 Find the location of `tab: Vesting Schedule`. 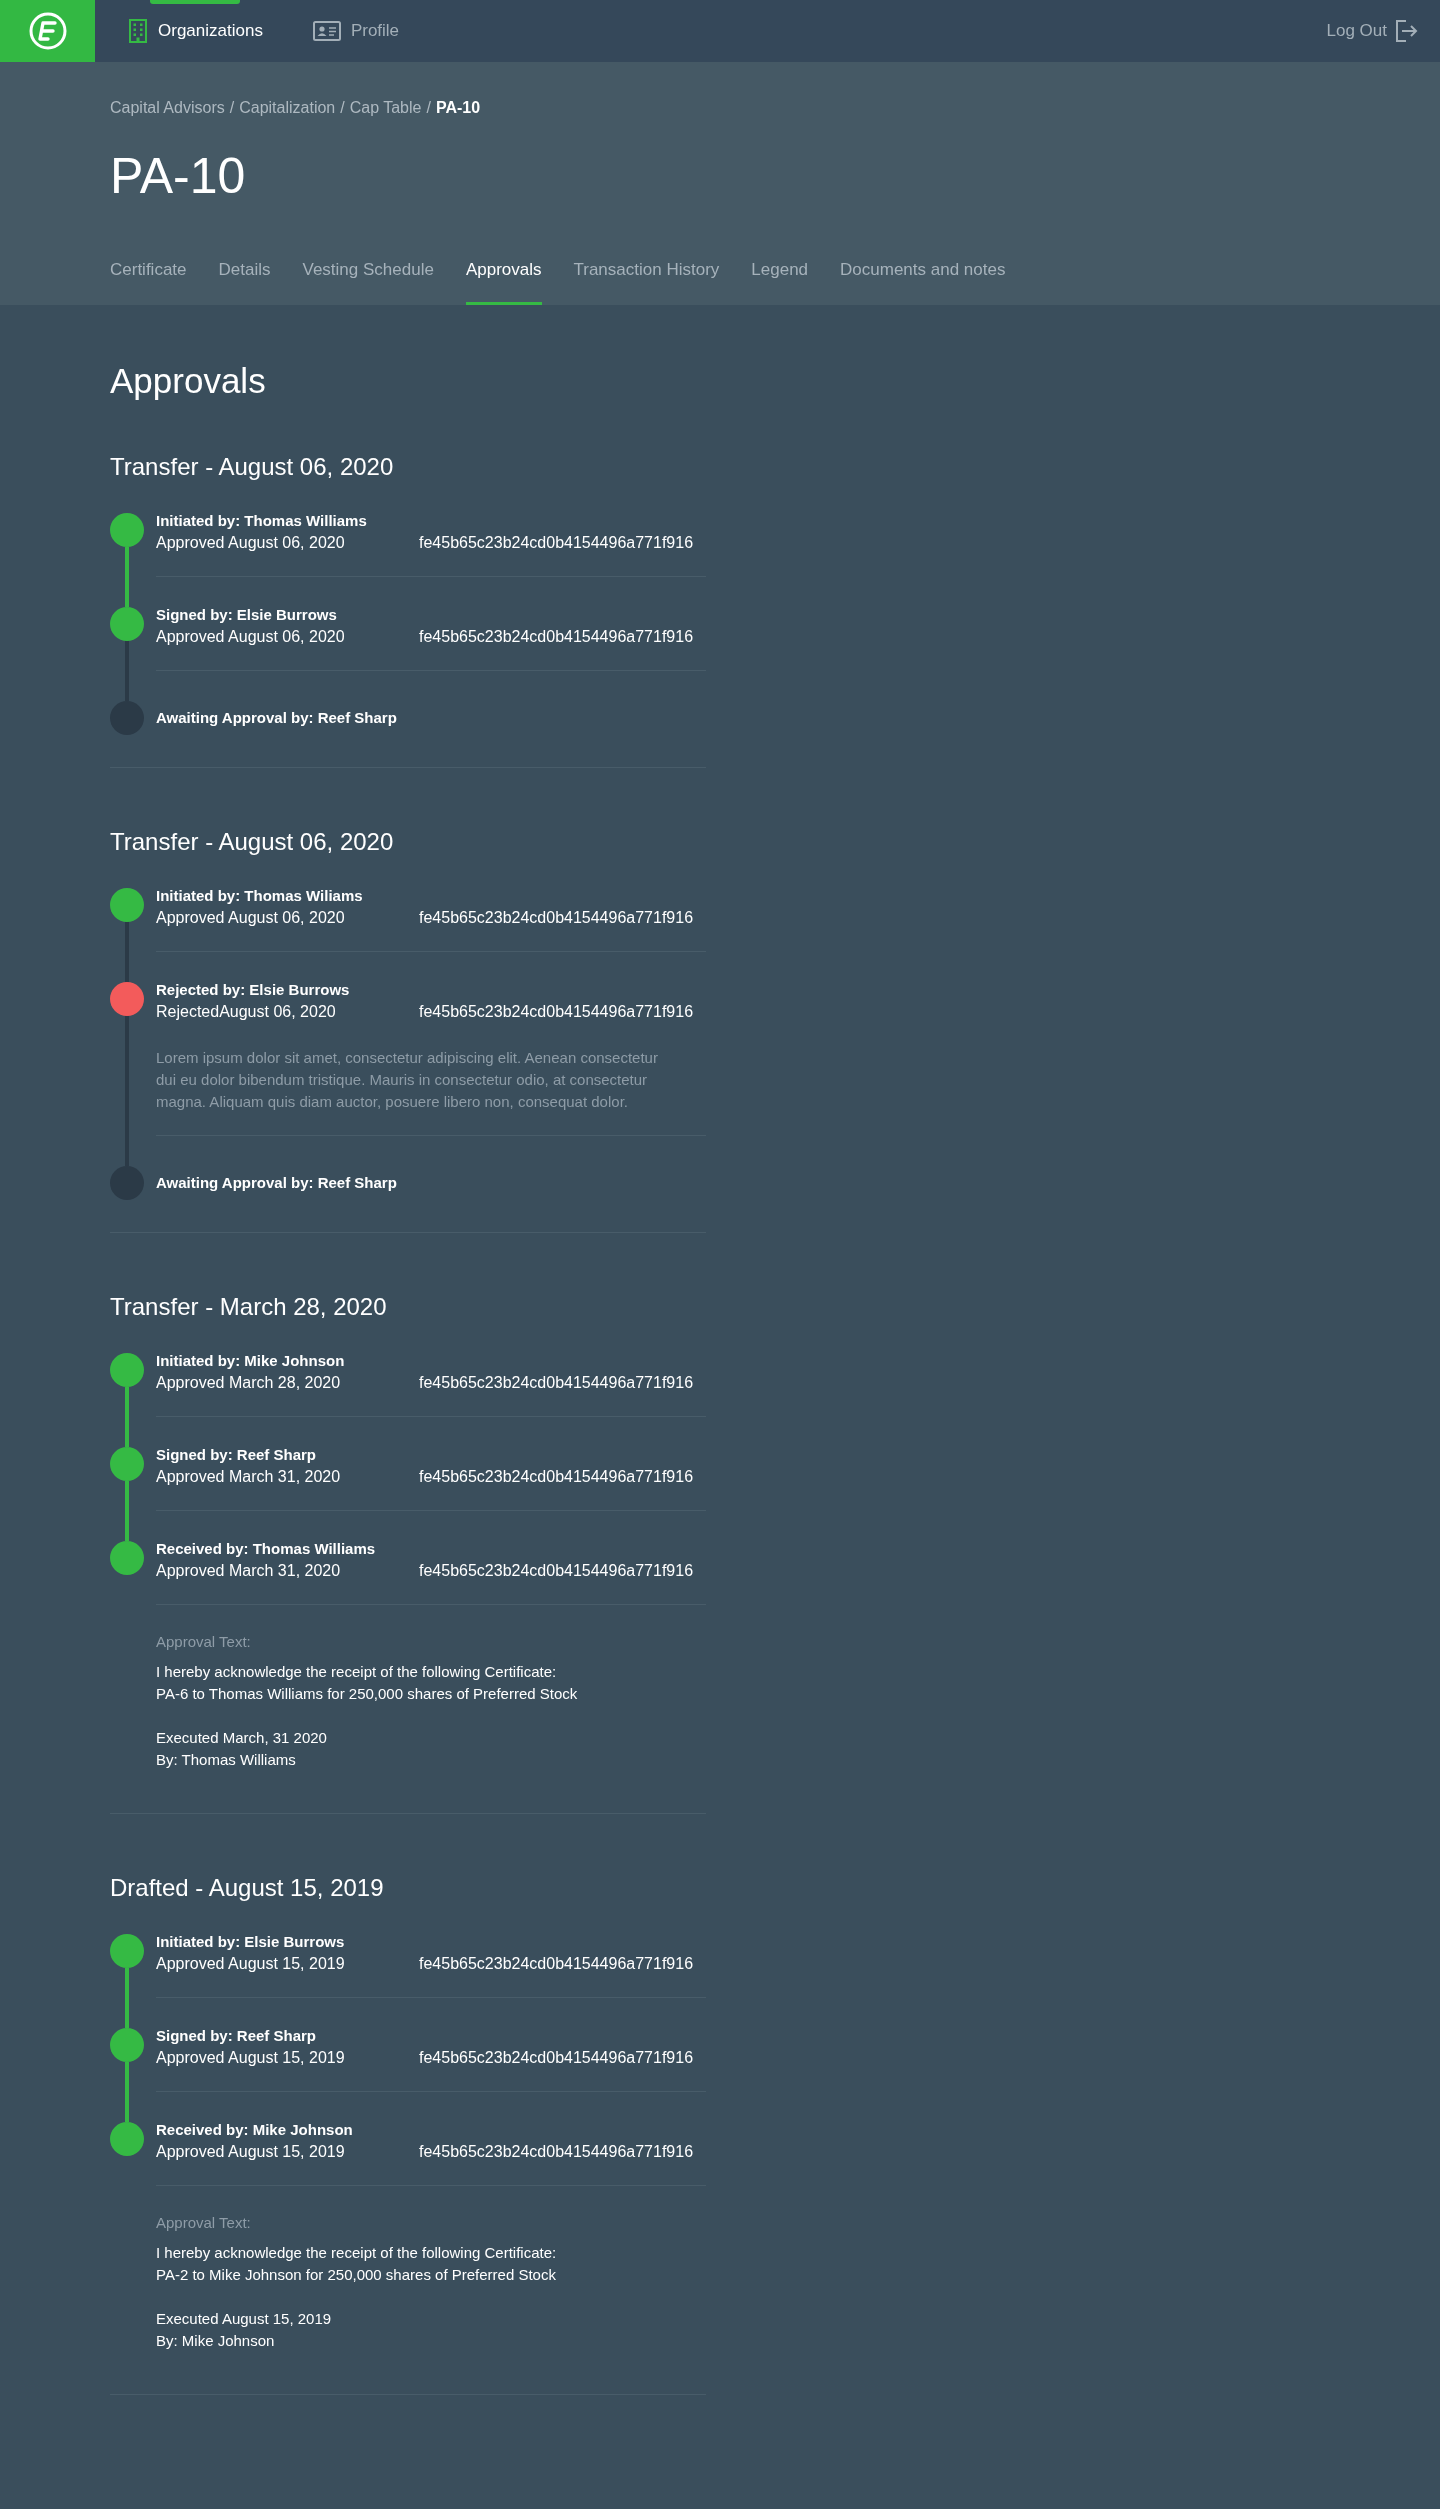

tab: Vesting Schedule is located at coordinates (368, 275).